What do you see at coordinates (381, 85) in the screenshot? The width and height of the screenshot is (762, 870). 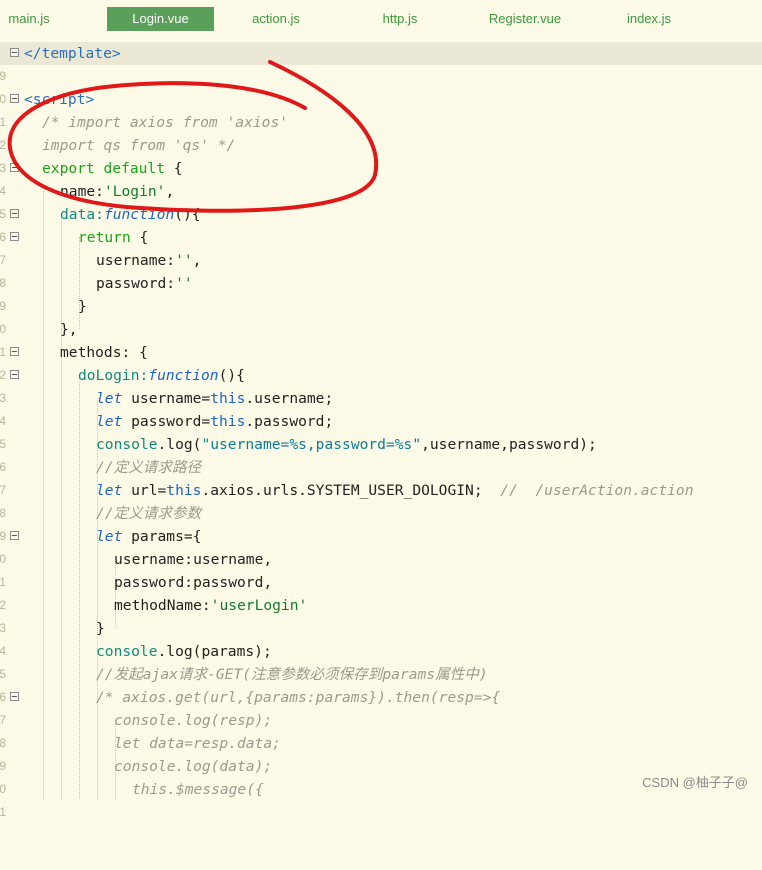 I see `code-line: 0` at bounding box center [381, 85].